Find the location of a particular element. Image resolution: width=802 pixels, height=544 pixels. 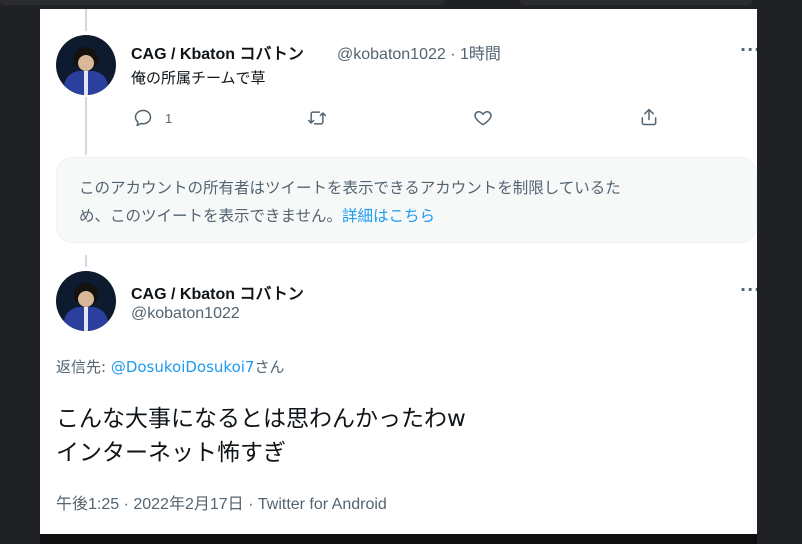

notice-text-line2: め、このツイートを表示できません。詳細はこちら is located at coordinates (257, 215).